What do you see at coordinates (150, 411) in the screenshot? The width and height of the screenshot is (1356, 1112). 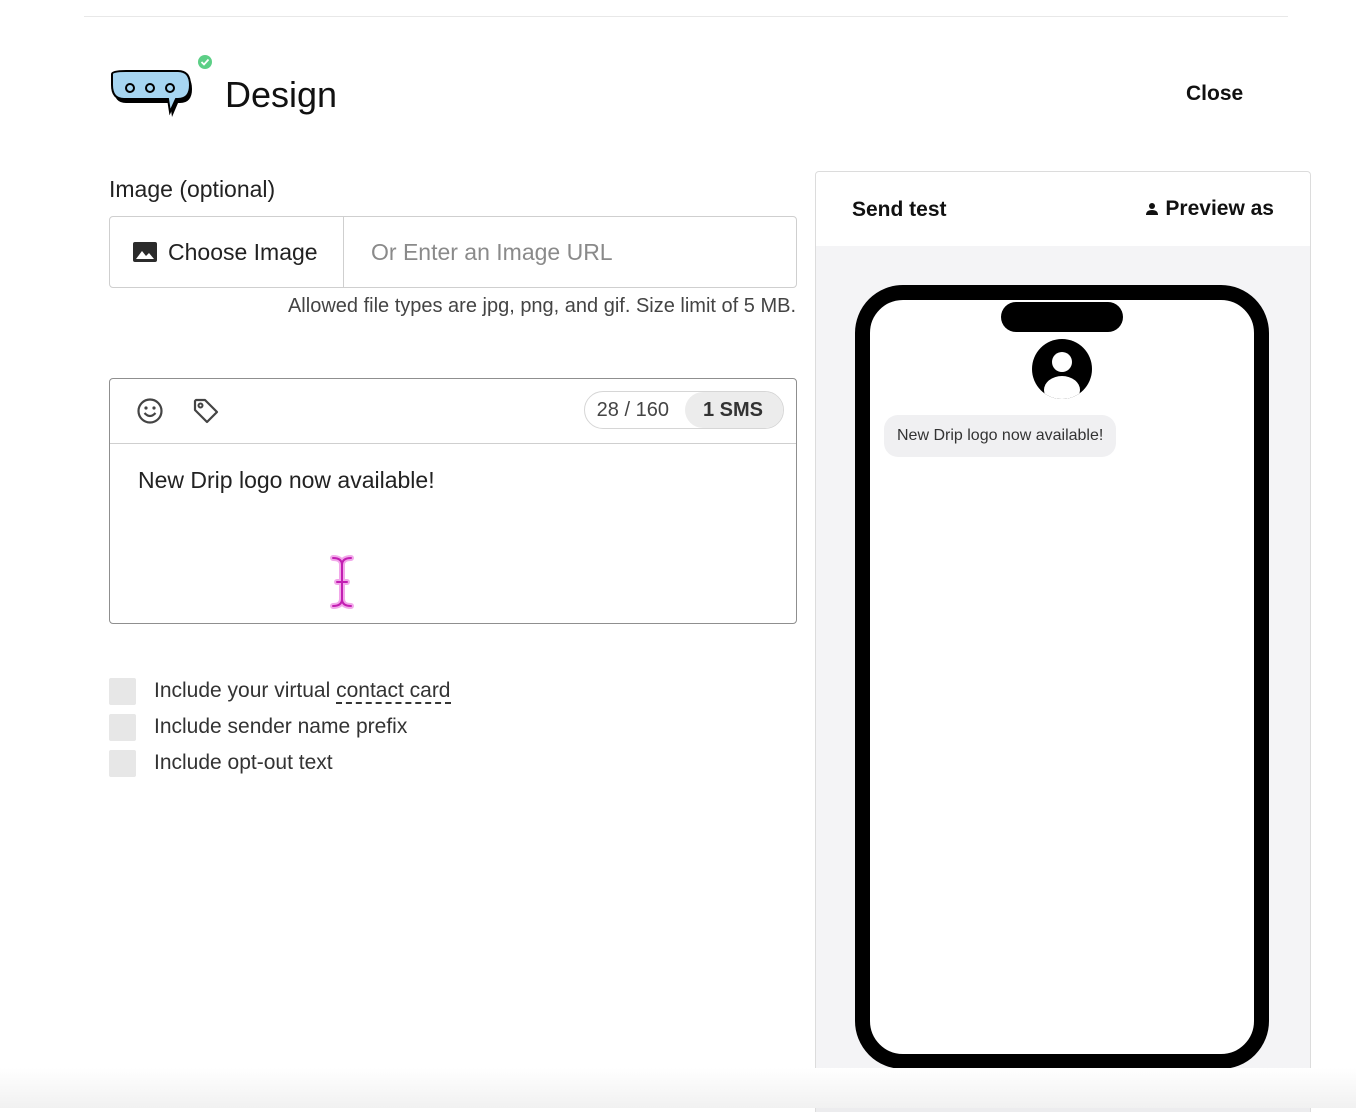 I see `emoji-icon` at bounding box center [150, 411].